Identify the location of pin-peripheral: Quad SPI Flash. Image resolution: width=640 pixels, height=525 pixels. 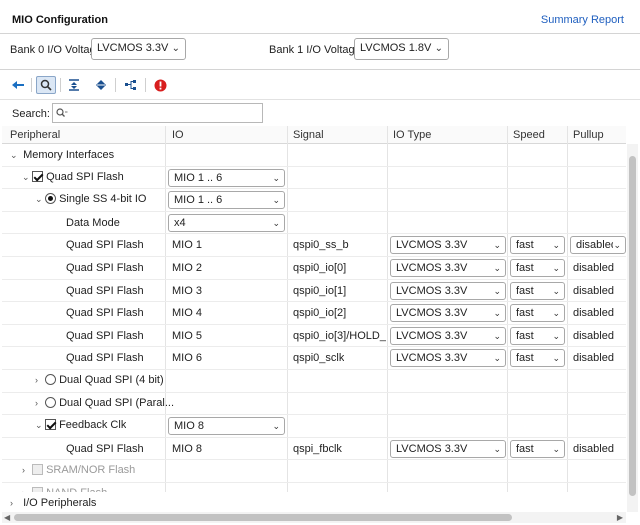
(105, 313).